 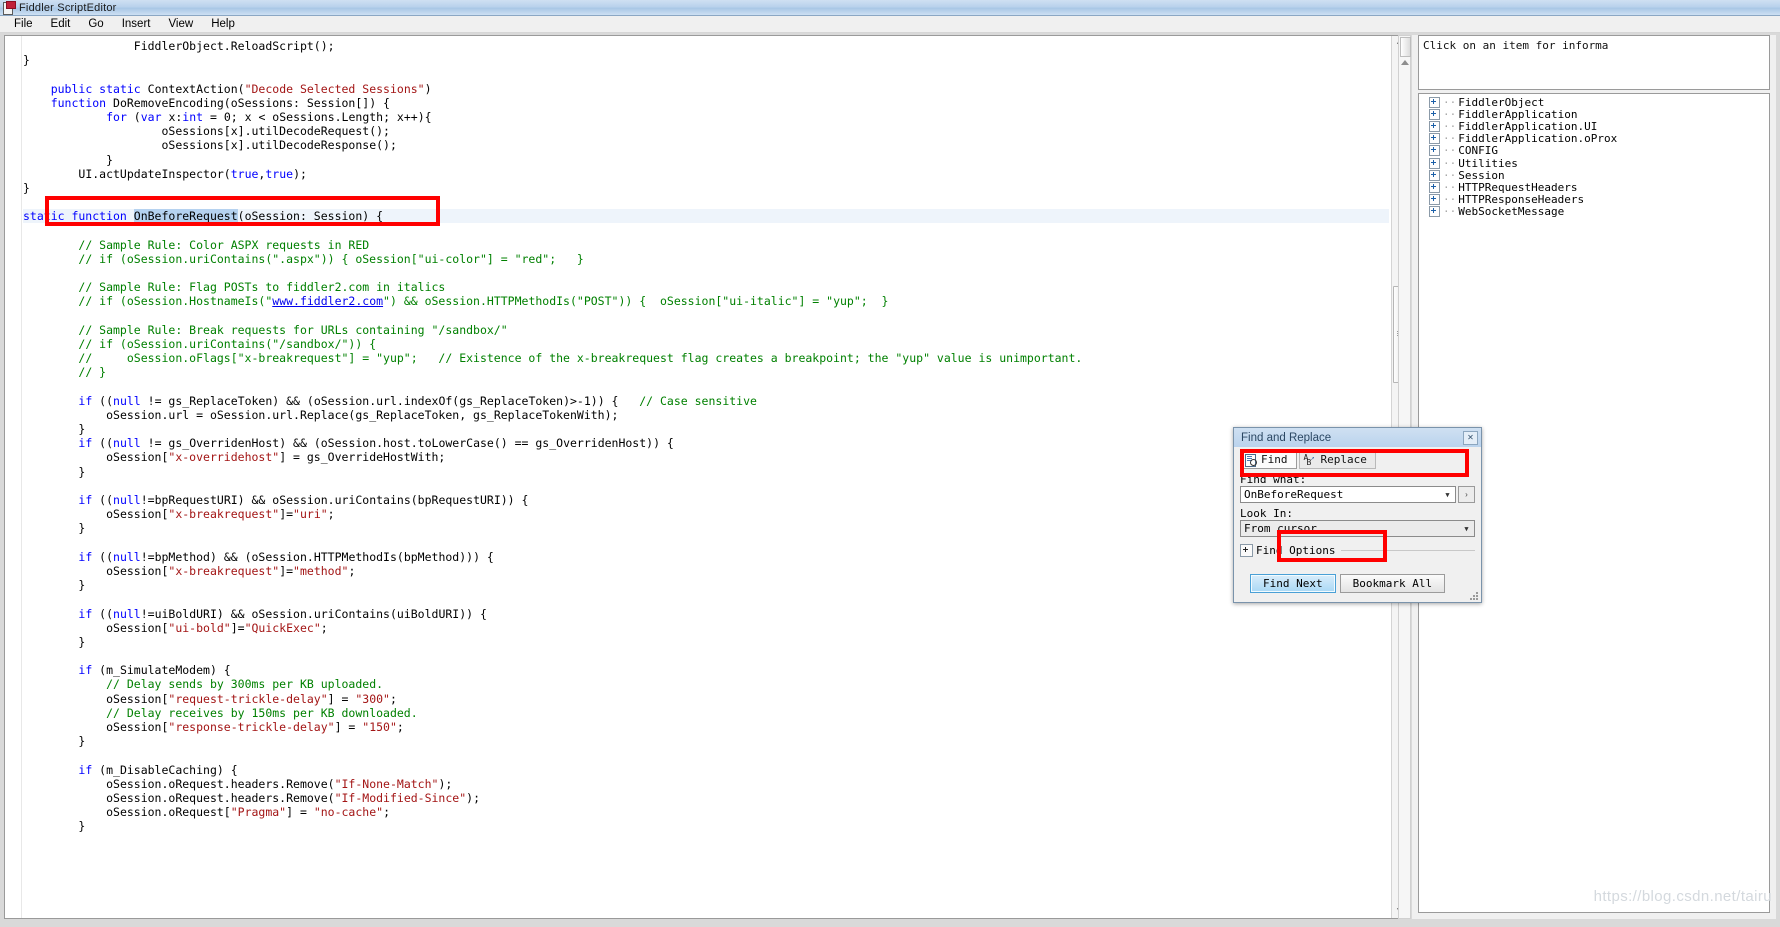 What do you see at coordinates (1594, 102) in the screenshot?
I see `tree-item: ·· FiddlerObject` at bounding box center [1594, 102].